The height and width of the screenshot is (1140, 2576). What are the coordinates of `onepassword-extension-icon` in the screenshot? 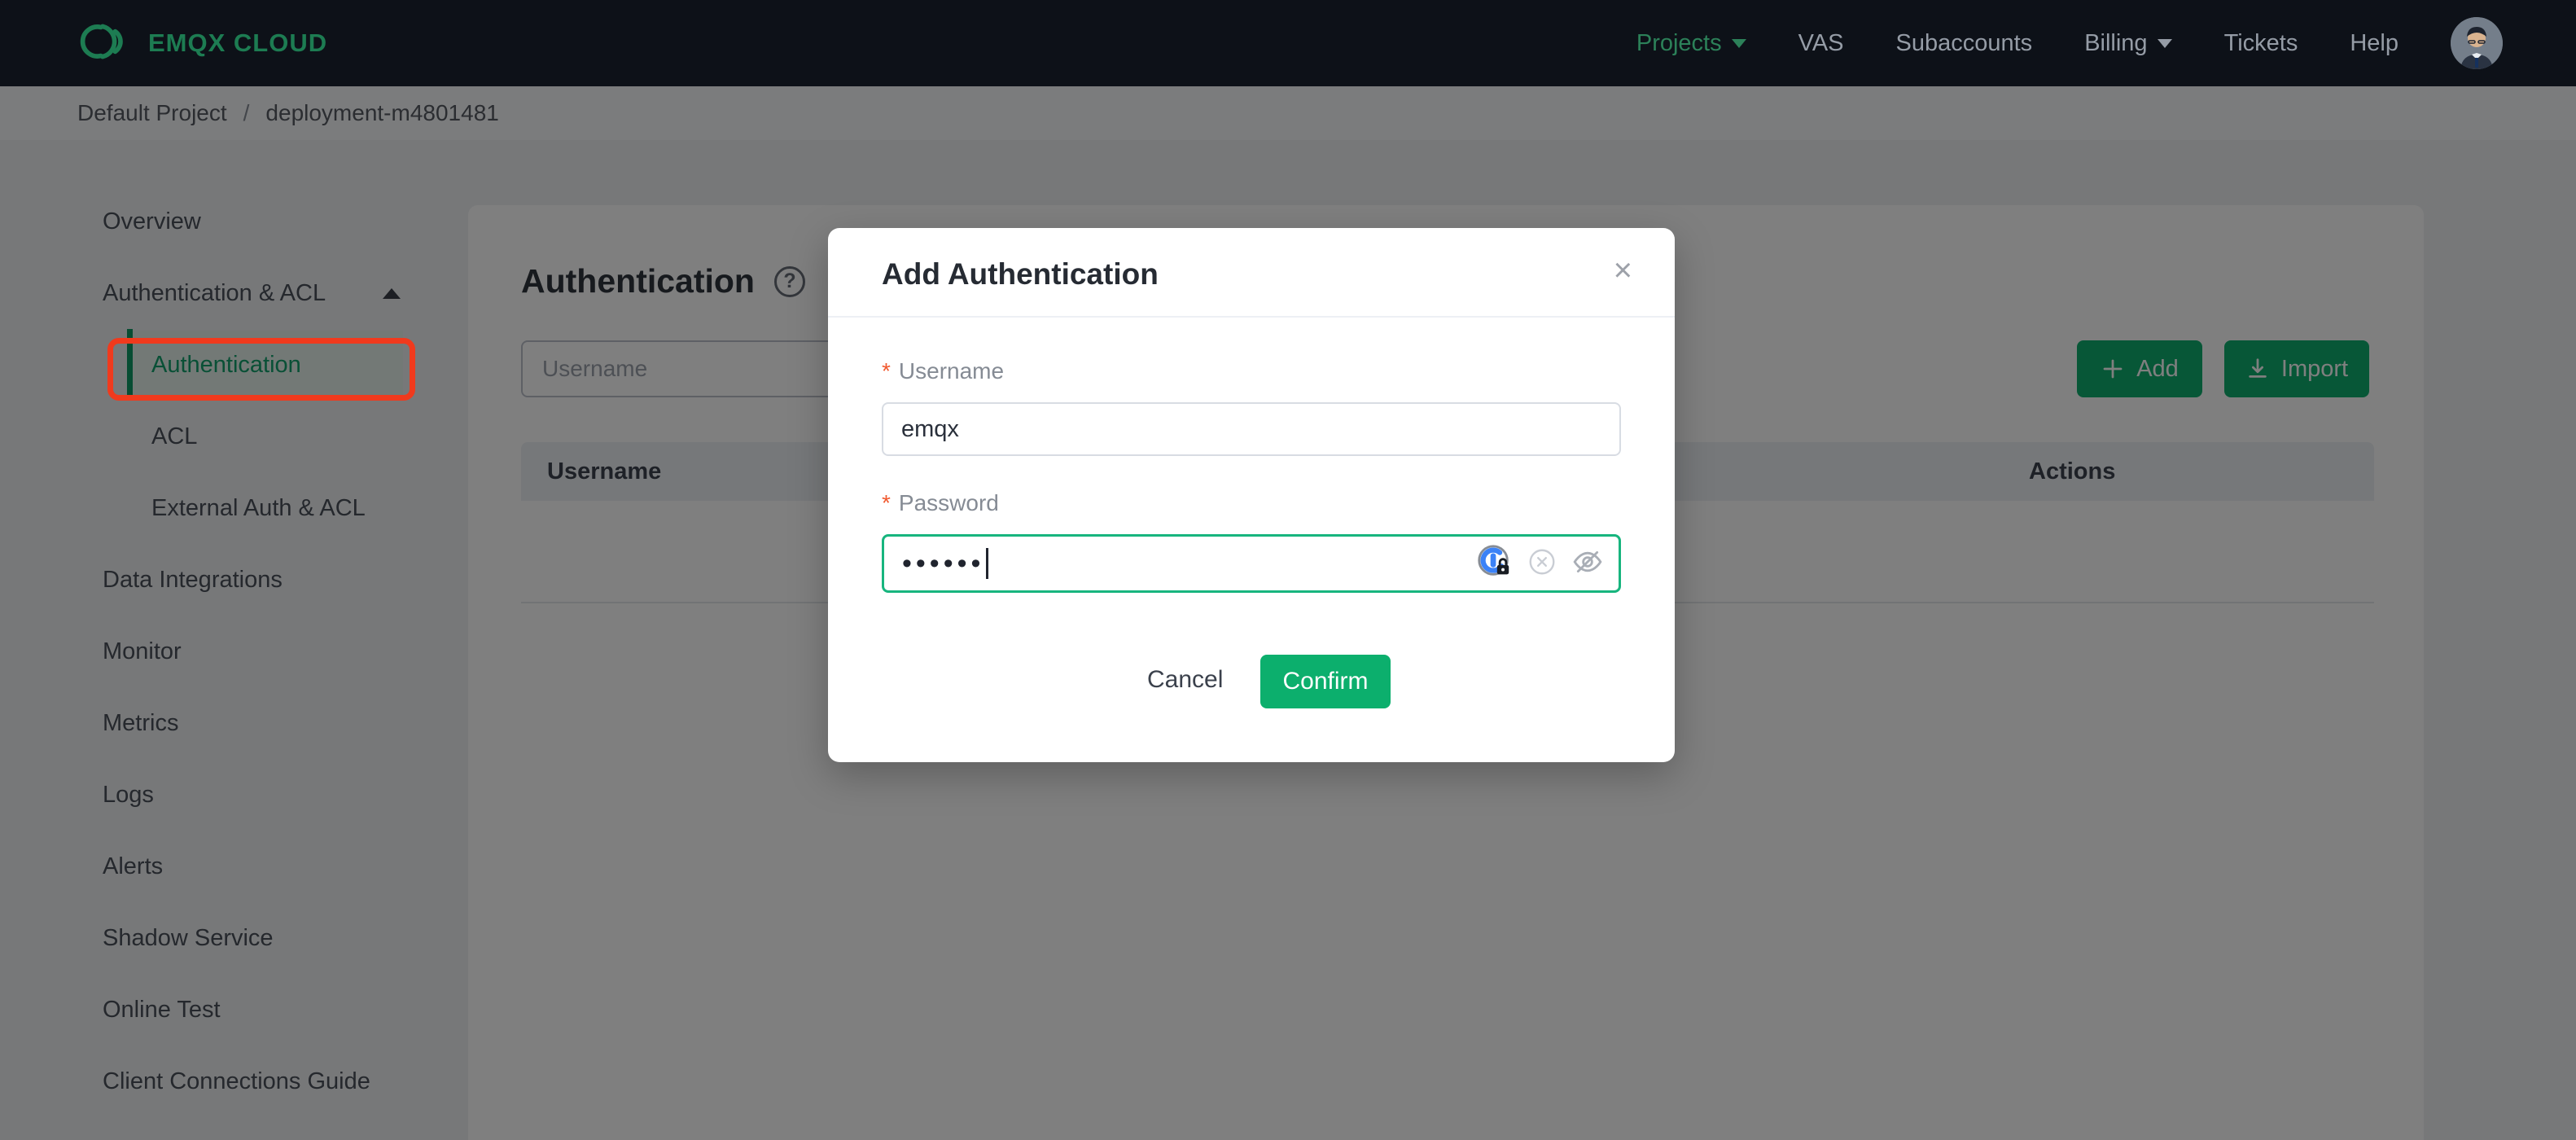 It's located at (1494, 564).